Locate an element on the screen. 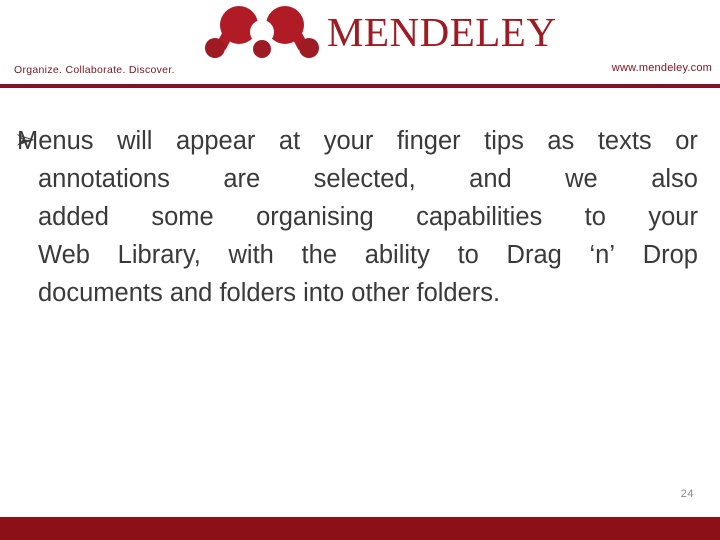 Image resolution: width=720 pixels, height=540 pixels. bullet-word: selected, is located at coordinates (364, 179).